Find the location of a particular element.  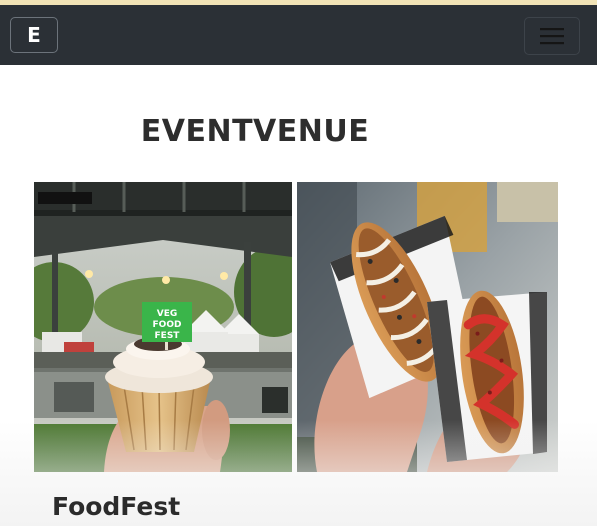

brand-letter: E is located at coordinates (34, 35).